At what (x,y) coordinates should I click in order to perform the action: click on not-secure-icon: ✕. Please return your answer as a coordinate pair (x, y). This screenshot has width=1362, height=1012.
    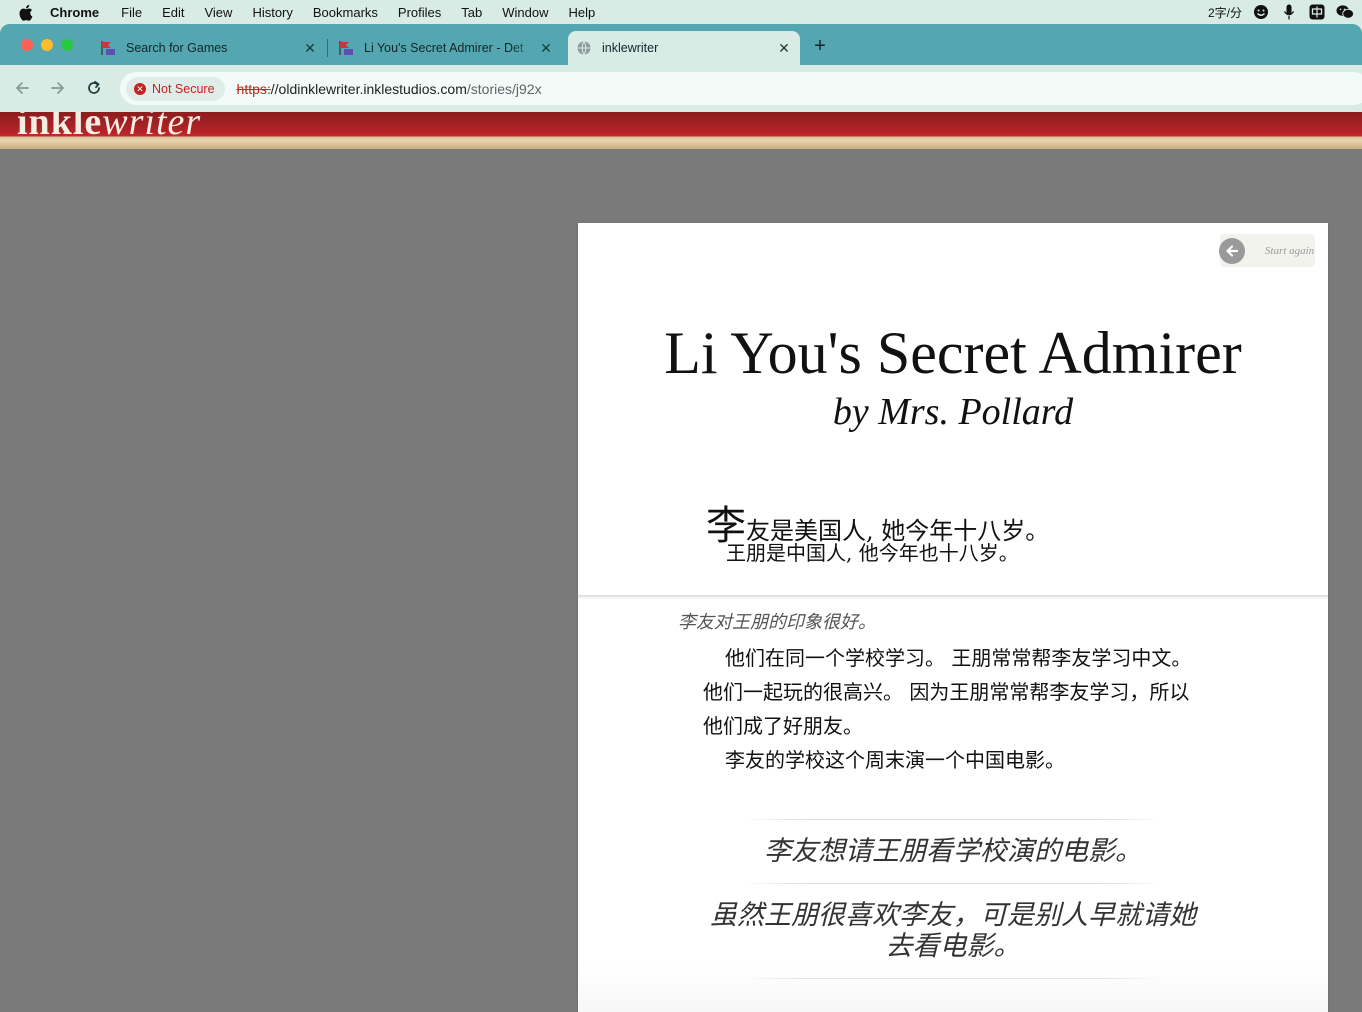
    Looking at the image, I should click on (140, 88).